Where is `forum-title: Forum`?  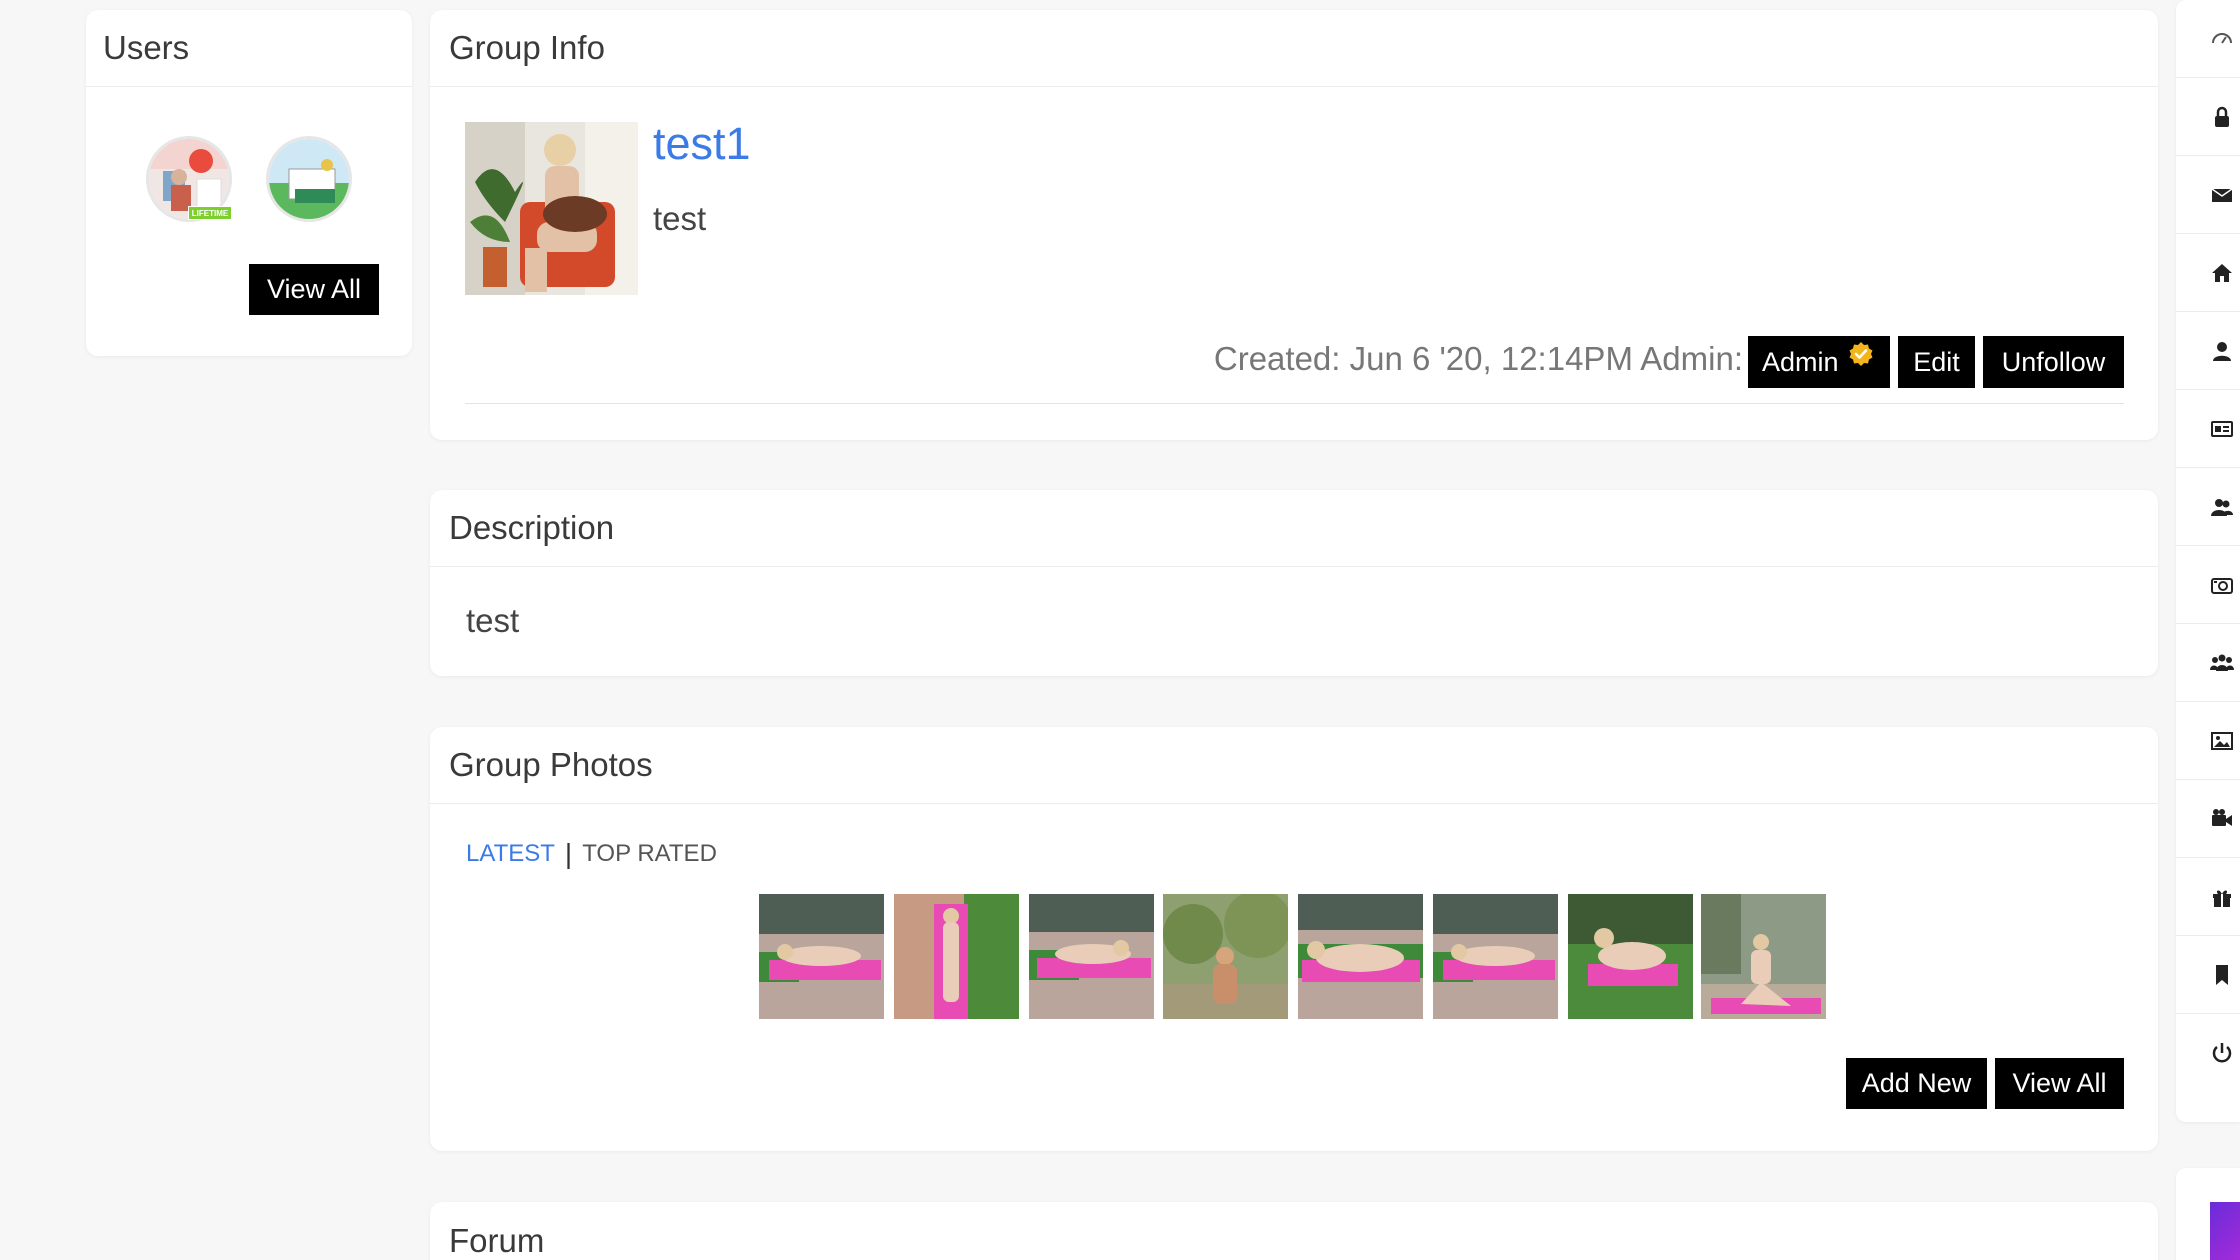
forum-title: Forum is located at coordinates (497, 1240).